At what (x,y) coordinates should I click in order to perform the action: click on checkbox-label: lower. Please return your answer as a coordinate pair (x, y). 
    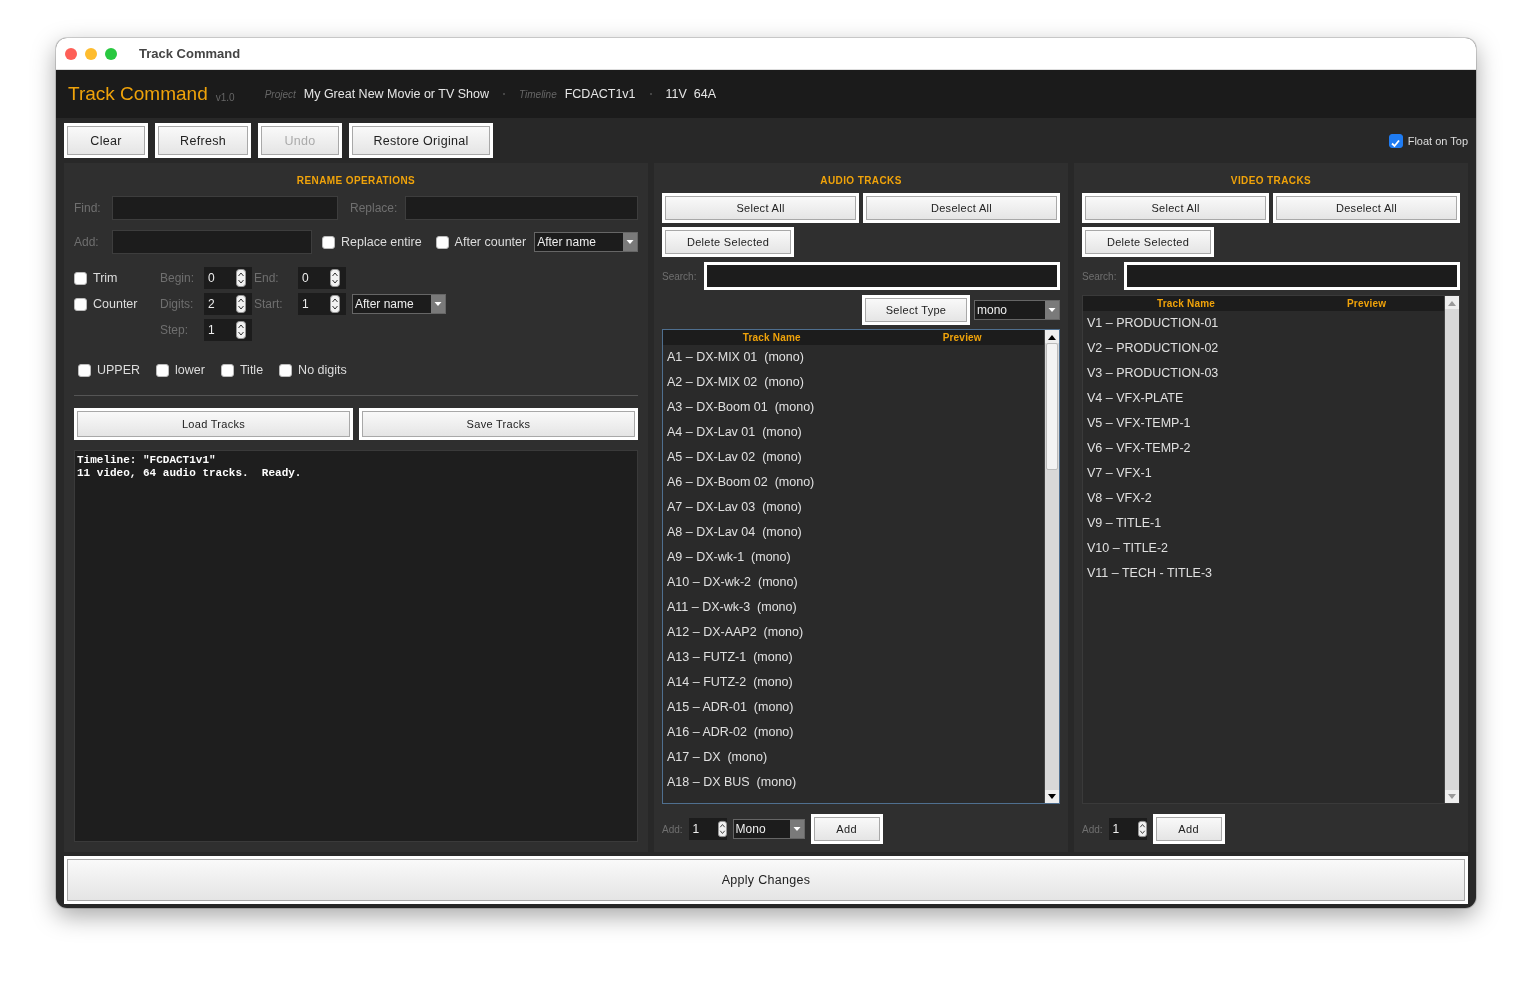
    Looking at the image, I should click on (190, 370).